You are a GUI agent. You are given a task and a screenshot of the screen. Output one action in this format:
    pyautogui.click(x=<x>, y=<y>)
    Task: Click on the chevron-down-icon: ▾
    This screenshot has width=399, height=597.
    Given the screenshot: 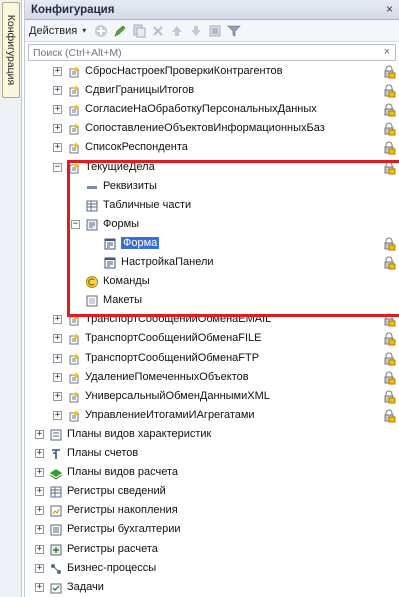 What is the action you would take?
    pyautogui.click(x=84, y=30)
    